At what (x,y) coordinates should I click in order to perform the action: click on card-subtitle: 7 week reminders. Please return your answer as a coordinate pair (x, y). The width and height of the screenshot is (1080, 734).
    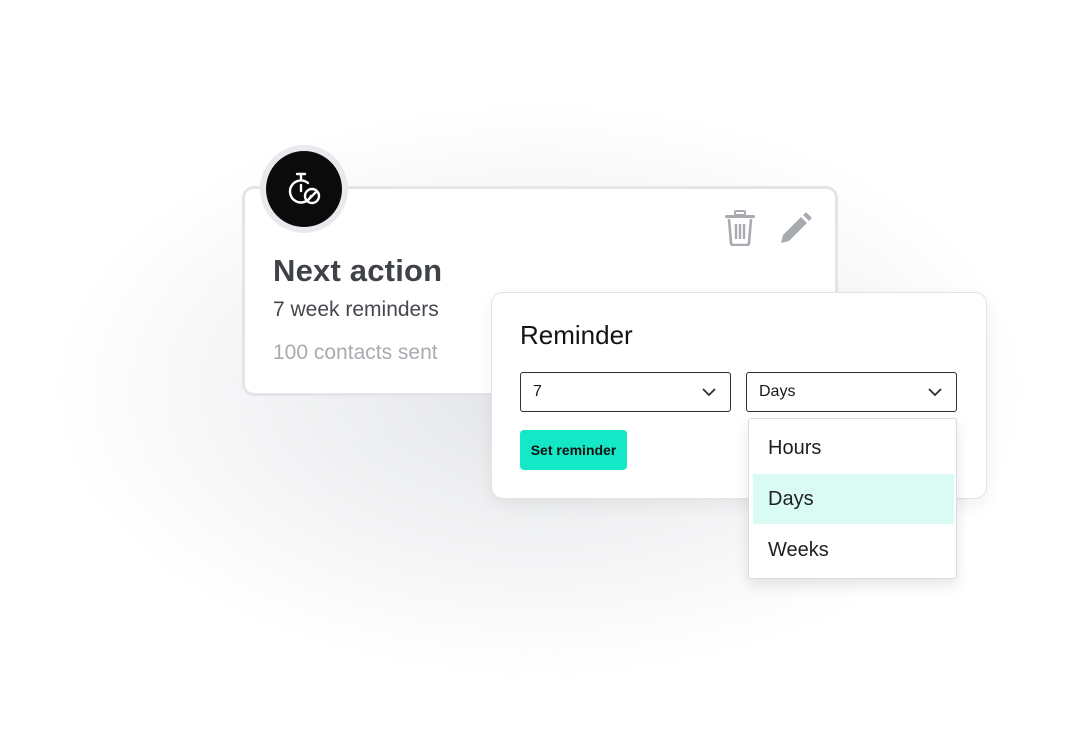
    Looking at the image, I should click on (356, 309).